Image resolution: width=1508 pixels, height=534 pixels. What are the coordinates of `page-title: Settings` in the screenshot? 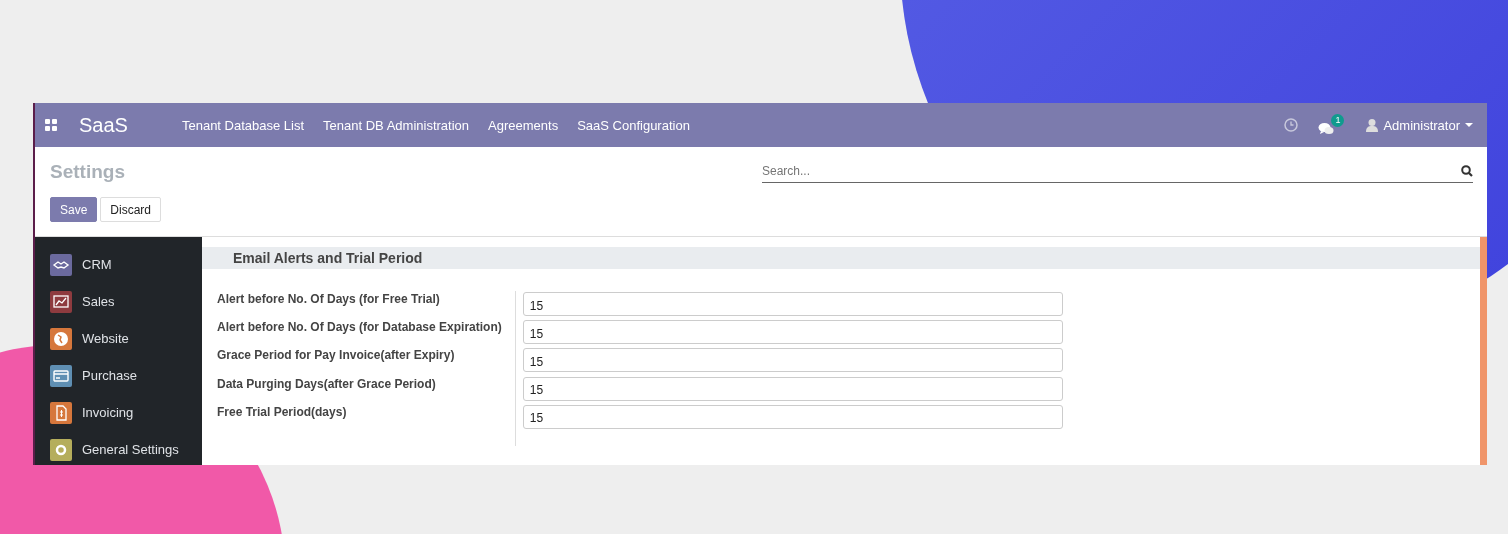 It's located at (87, 172).